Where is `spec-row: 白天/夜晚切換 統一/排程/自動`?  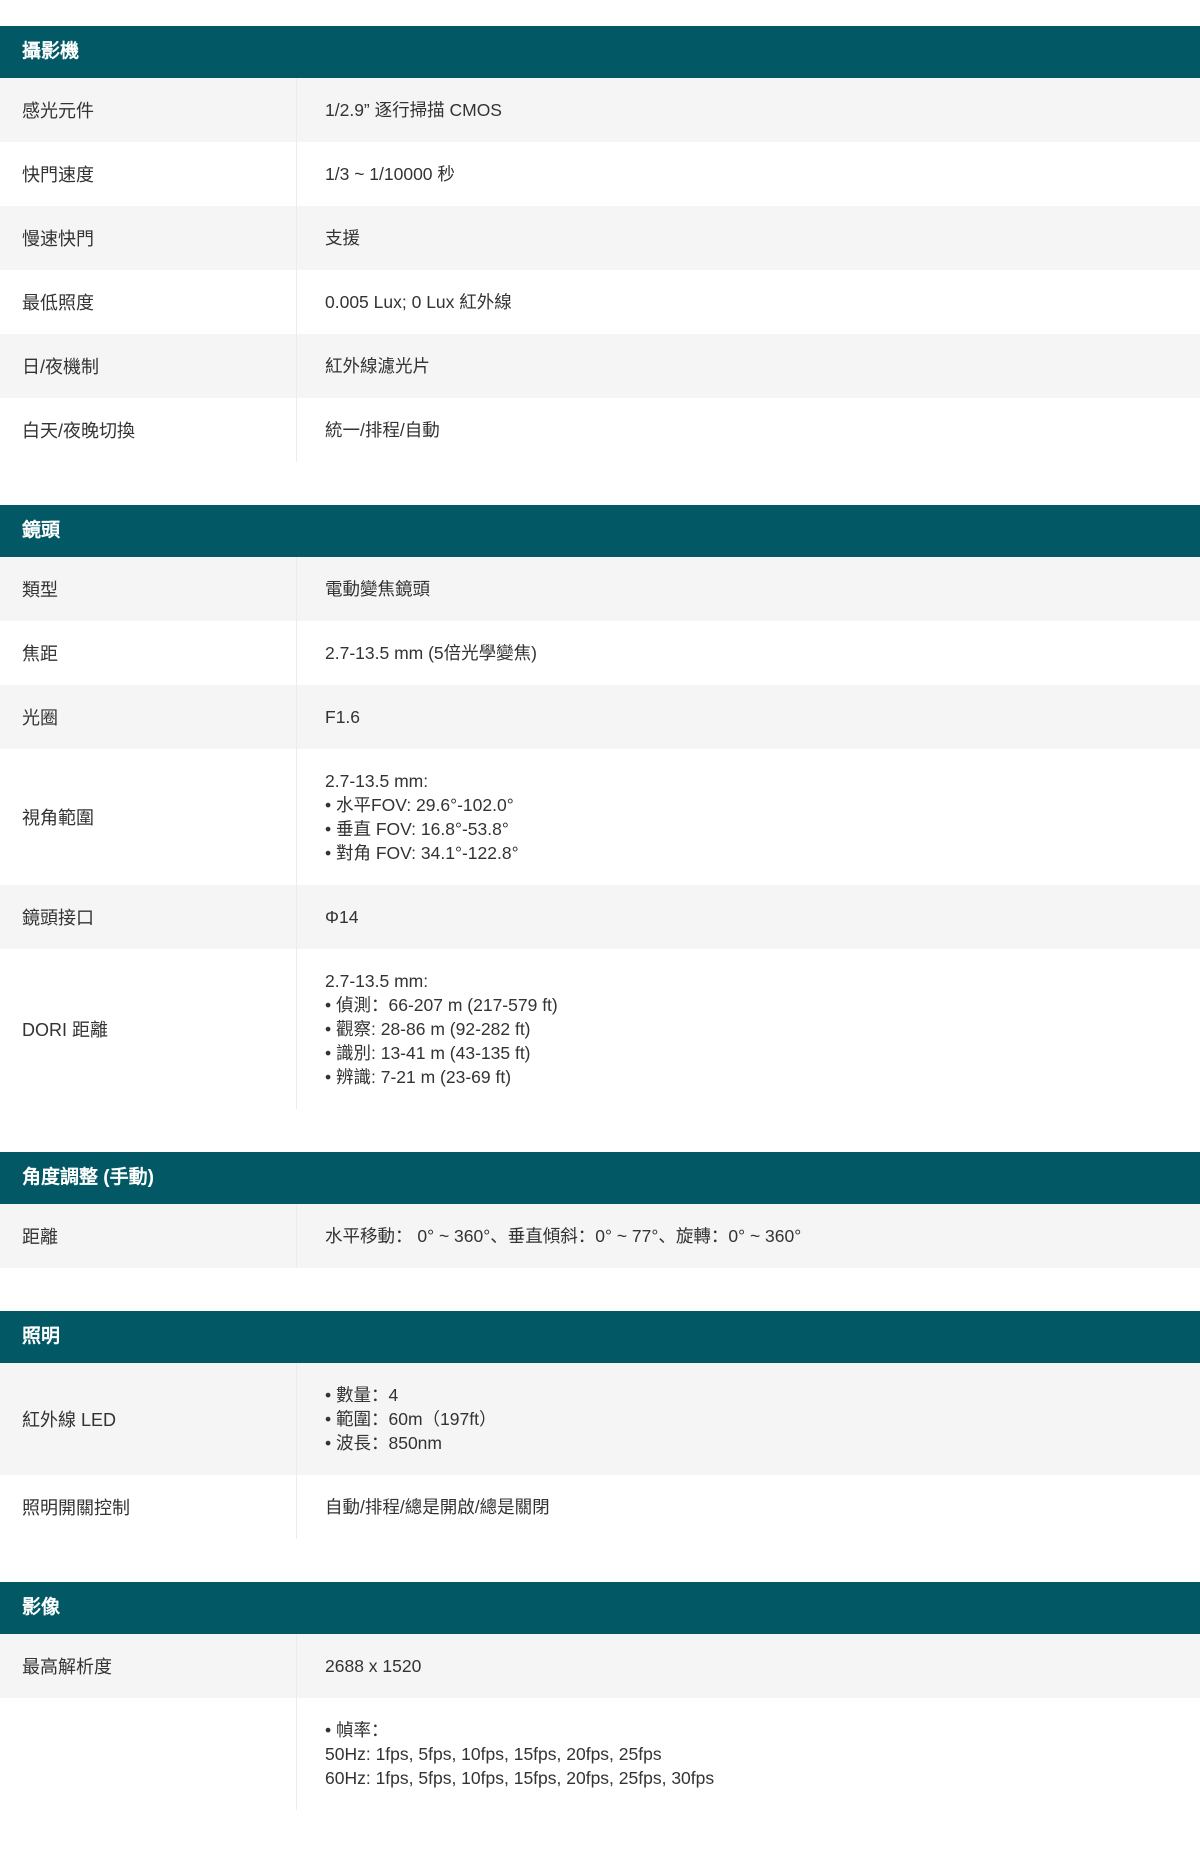
spec-row: 白天/夜晚切換 統一/排程/自動 is located at coordinates (600, 430).